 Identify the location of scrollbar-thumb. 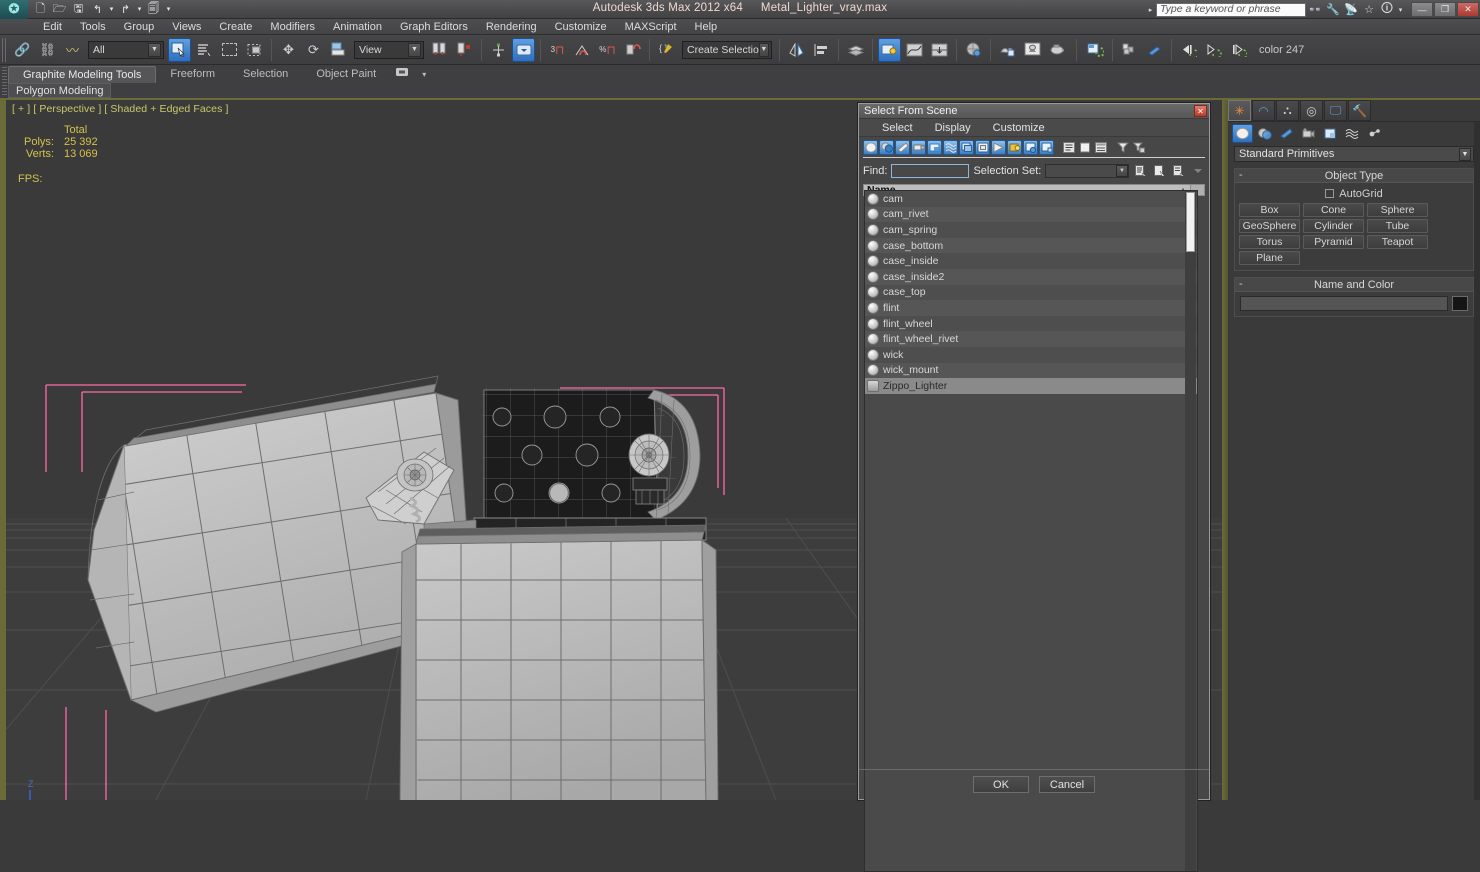
(1190, 222).